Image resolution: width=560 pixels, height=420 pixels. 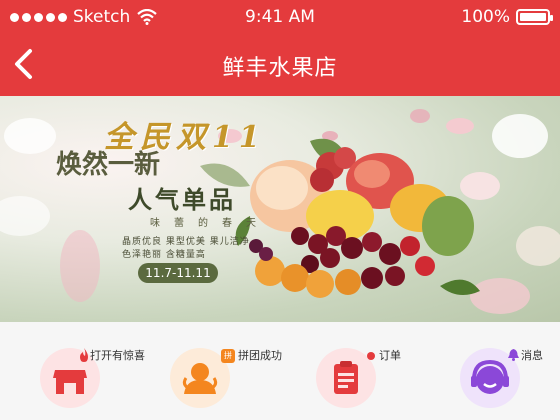 What do you see at coordinates (534, 17) in the screenshot?
I see `battery-icon` at bounding box center [534, 17].